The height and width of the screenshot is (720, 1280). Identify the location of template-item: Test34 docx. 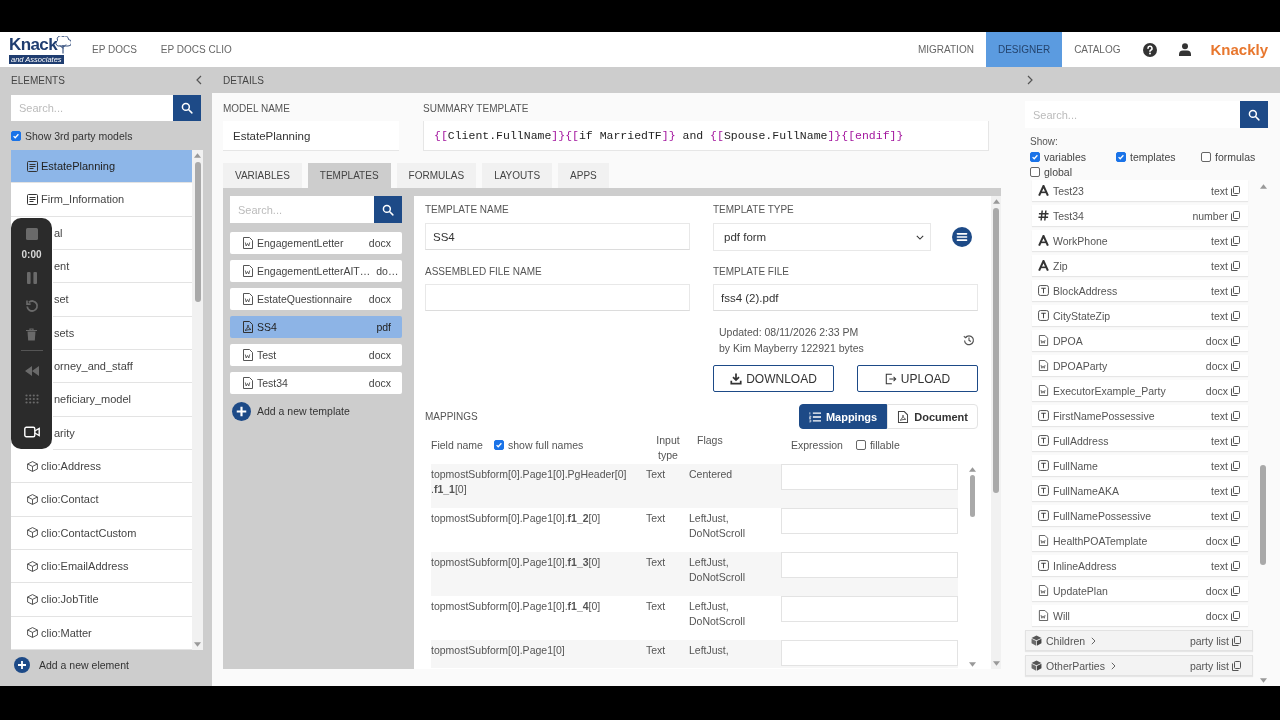
(316, 383).